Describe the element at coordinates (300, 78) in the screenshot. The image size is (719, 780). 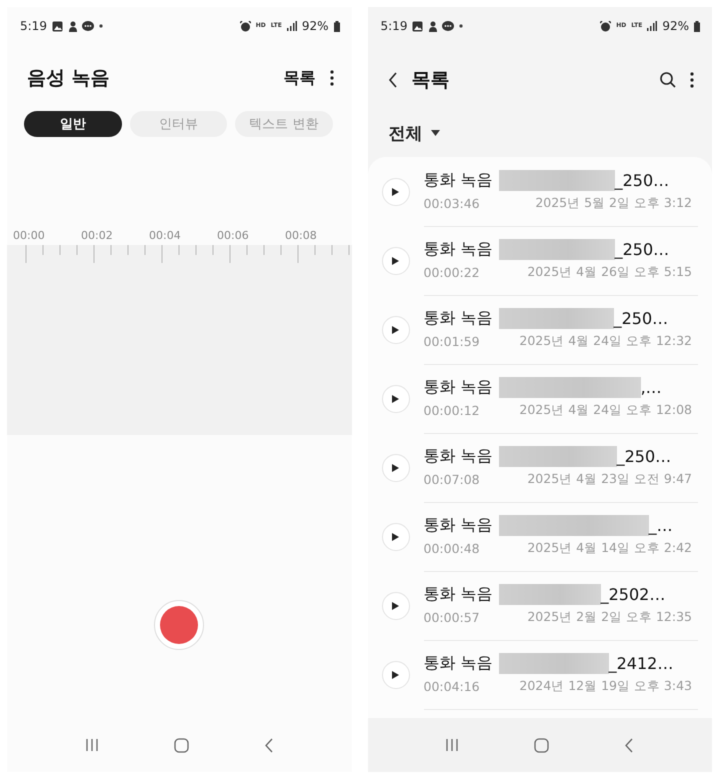
I see `list-button: 목록` at that location.